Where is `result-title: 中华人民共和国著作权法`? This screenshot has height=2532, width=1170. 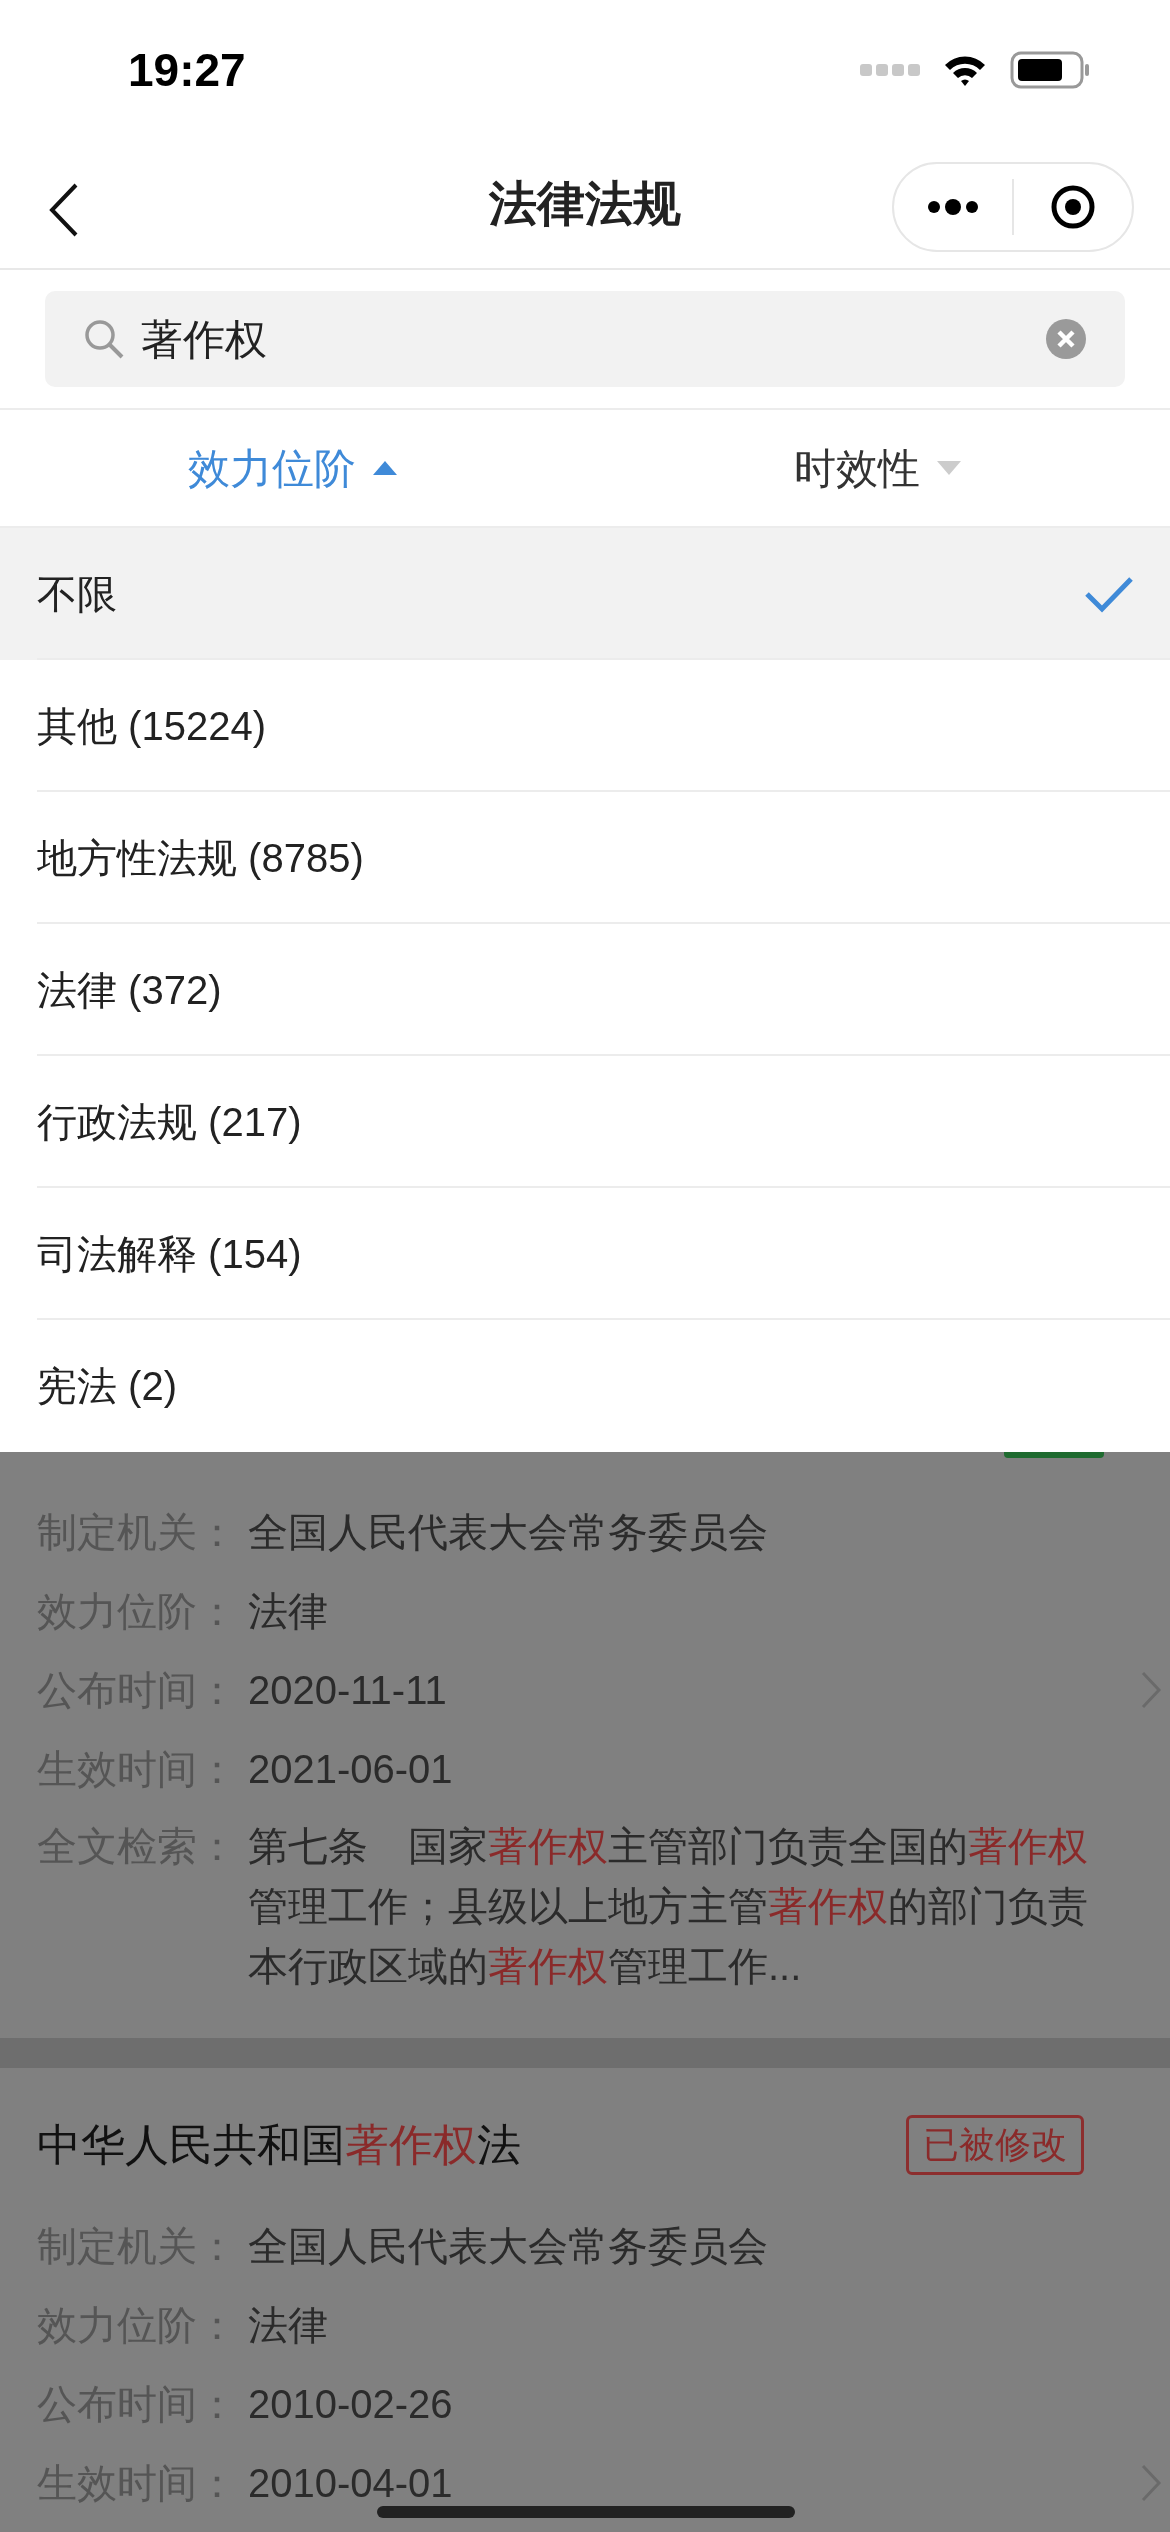 result-title: 中华人民共和国著作权法 is located at coordinates (279, 2144).